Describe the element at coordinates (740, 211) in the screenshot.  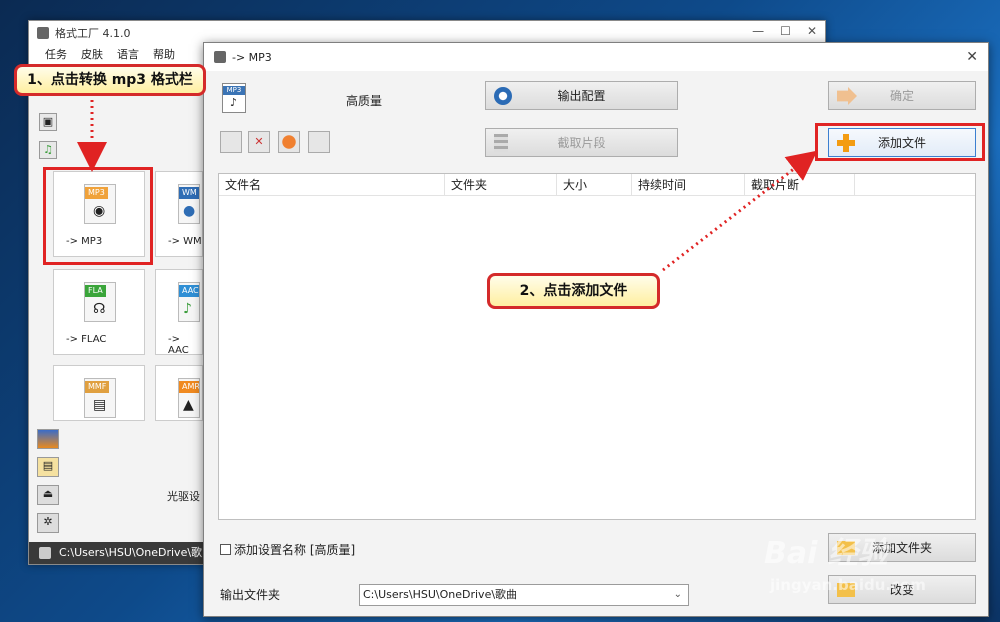
I see `arrow-step2` at that location.